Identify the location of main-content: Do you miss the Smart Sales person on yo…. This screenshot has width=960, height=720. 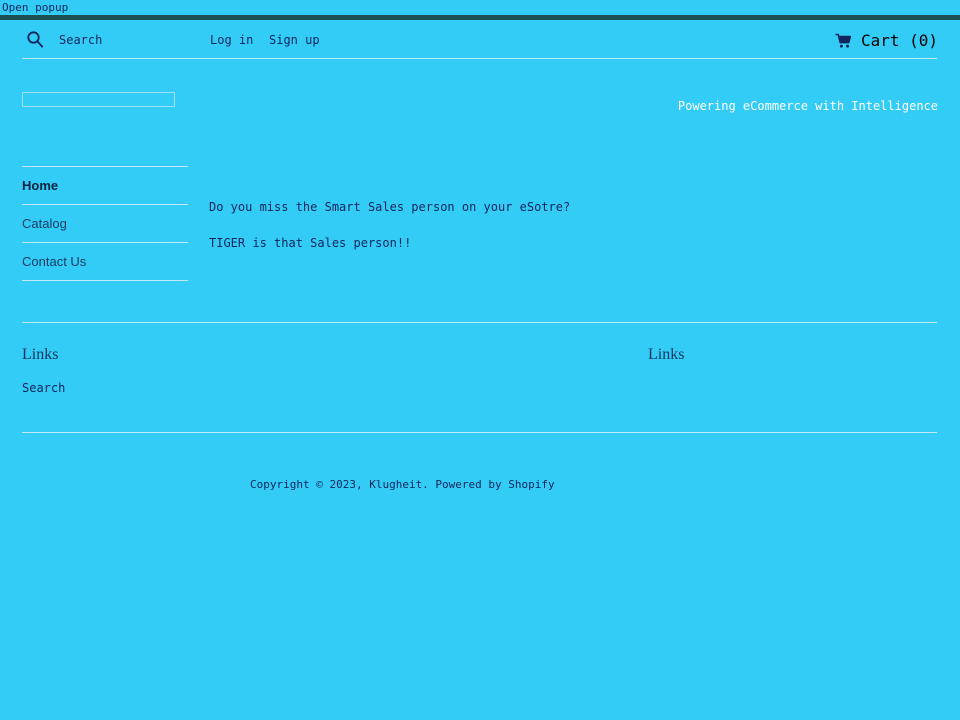
(509, 236).